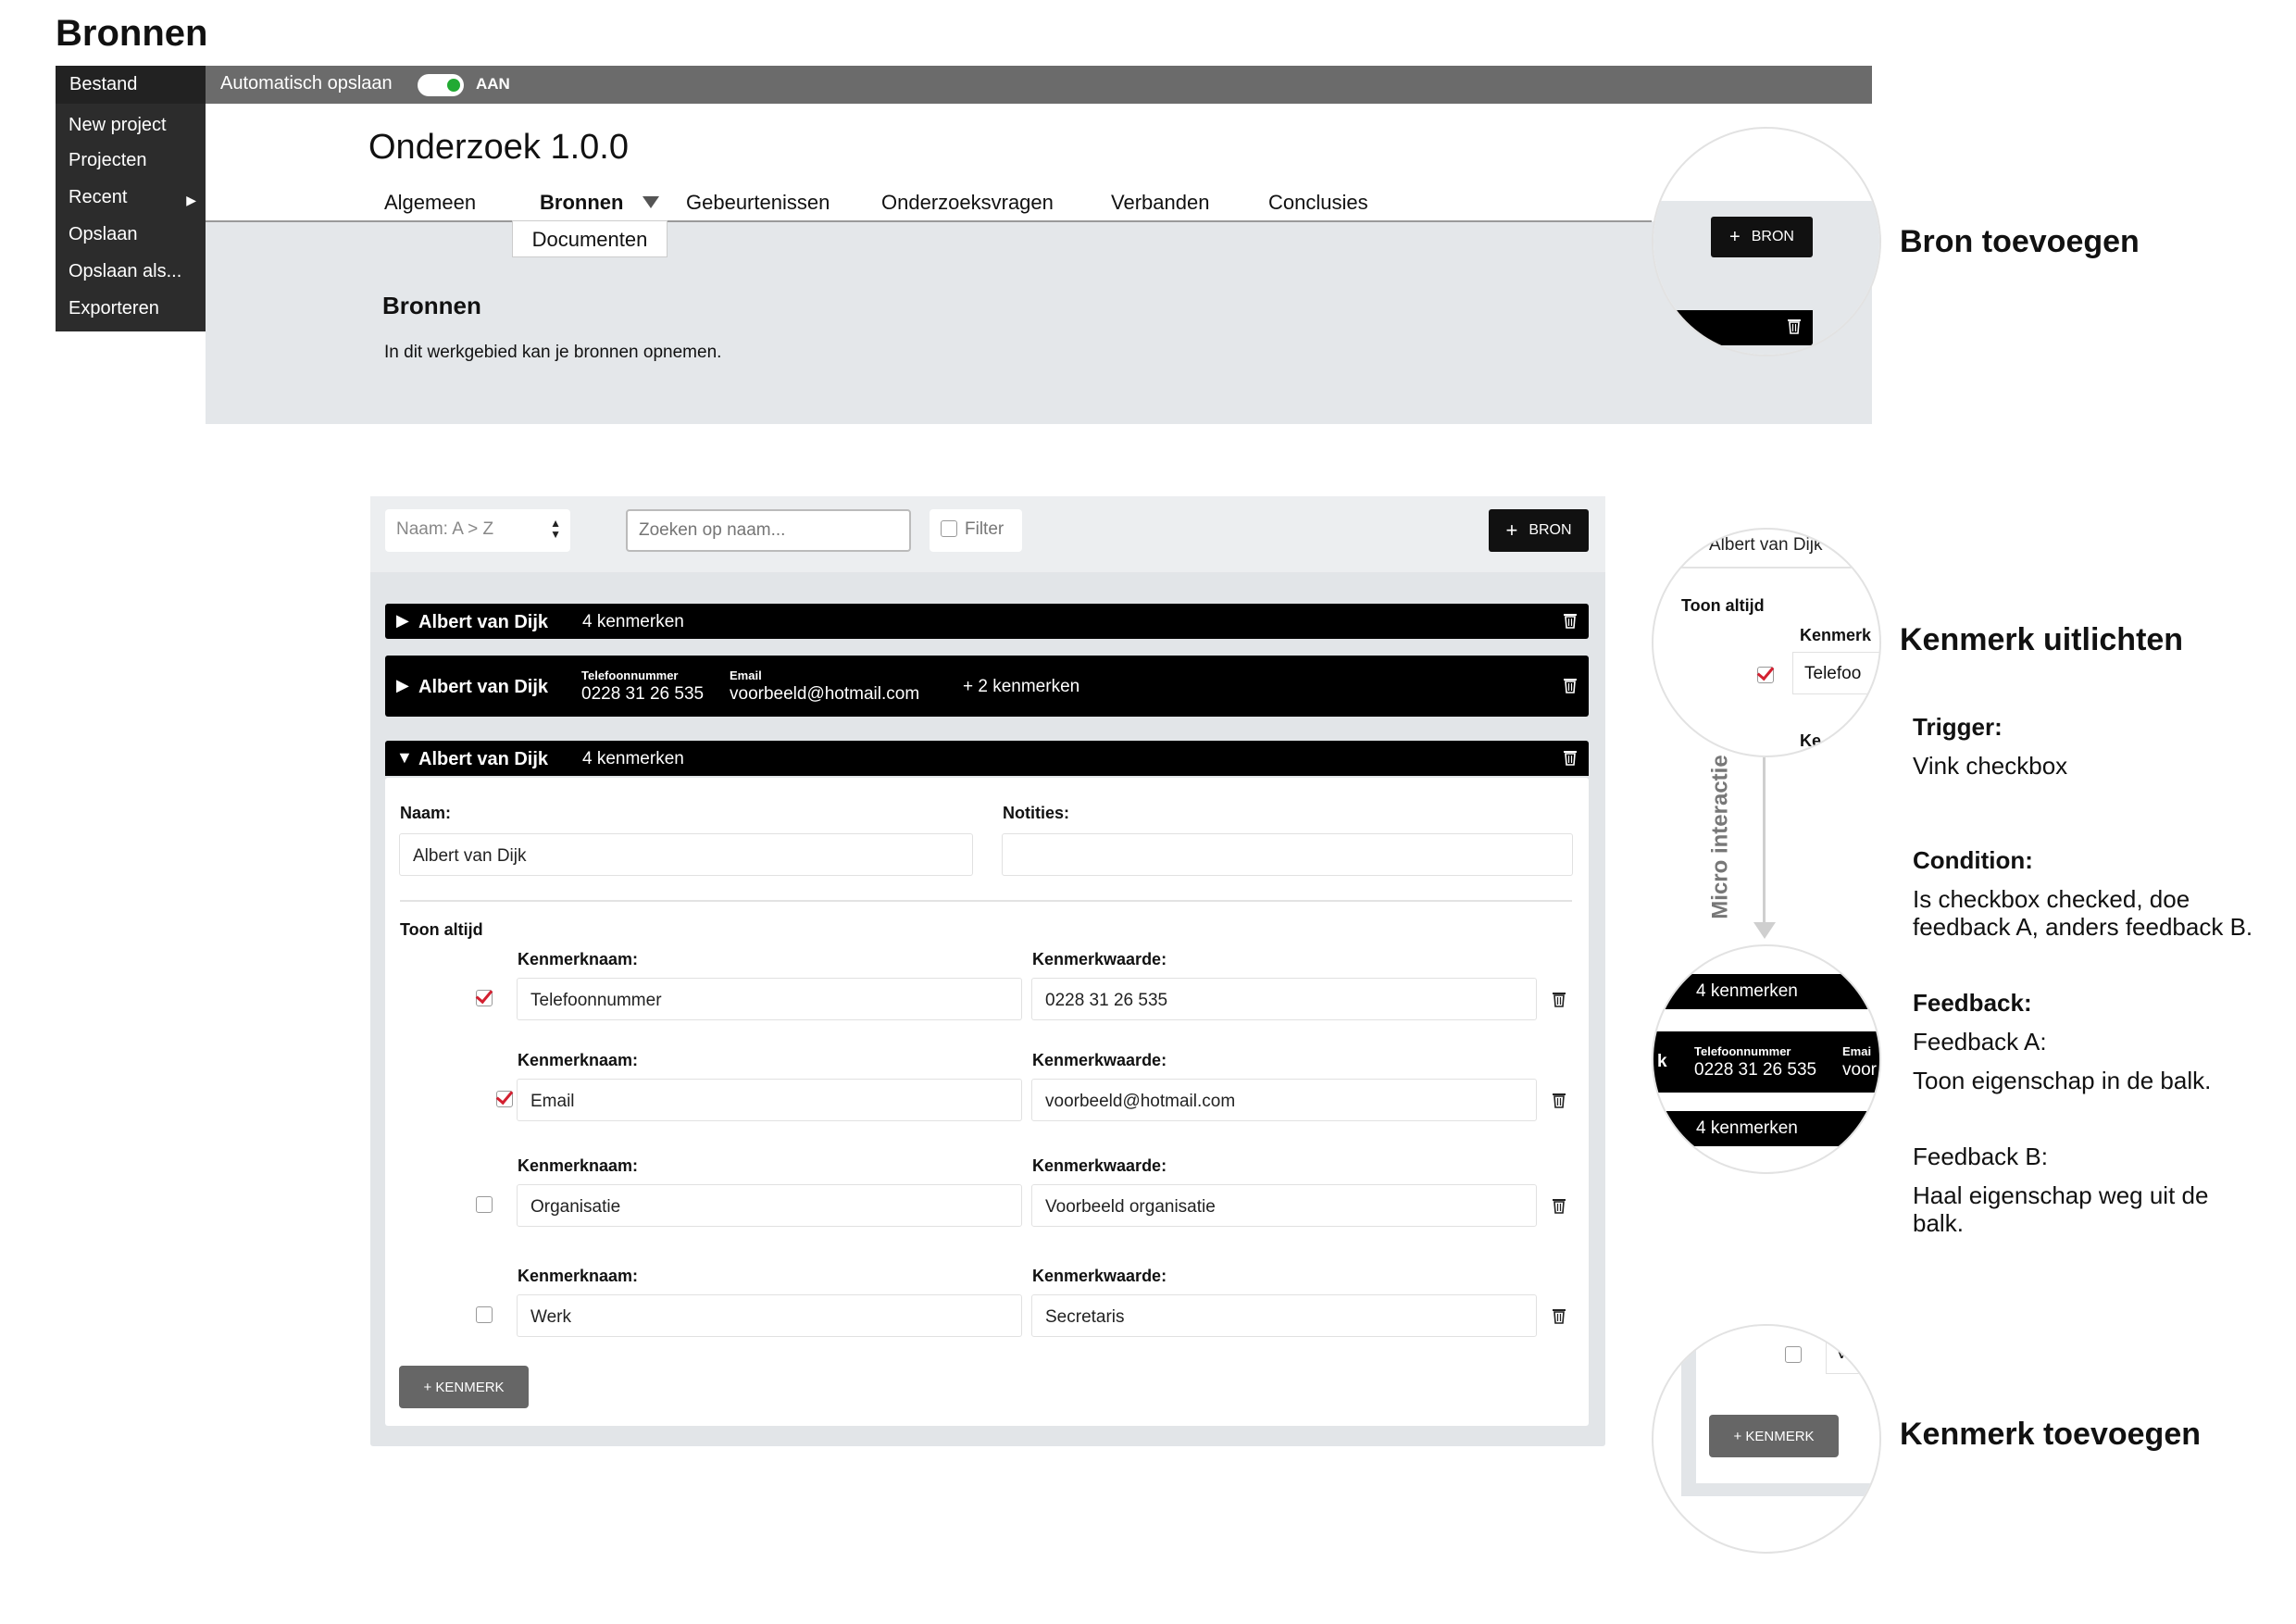  What do you see at coordinates (1835, 673) in the screenshot?
I see `zoom-field: Telefoo` at bounding box center [1835, 673].